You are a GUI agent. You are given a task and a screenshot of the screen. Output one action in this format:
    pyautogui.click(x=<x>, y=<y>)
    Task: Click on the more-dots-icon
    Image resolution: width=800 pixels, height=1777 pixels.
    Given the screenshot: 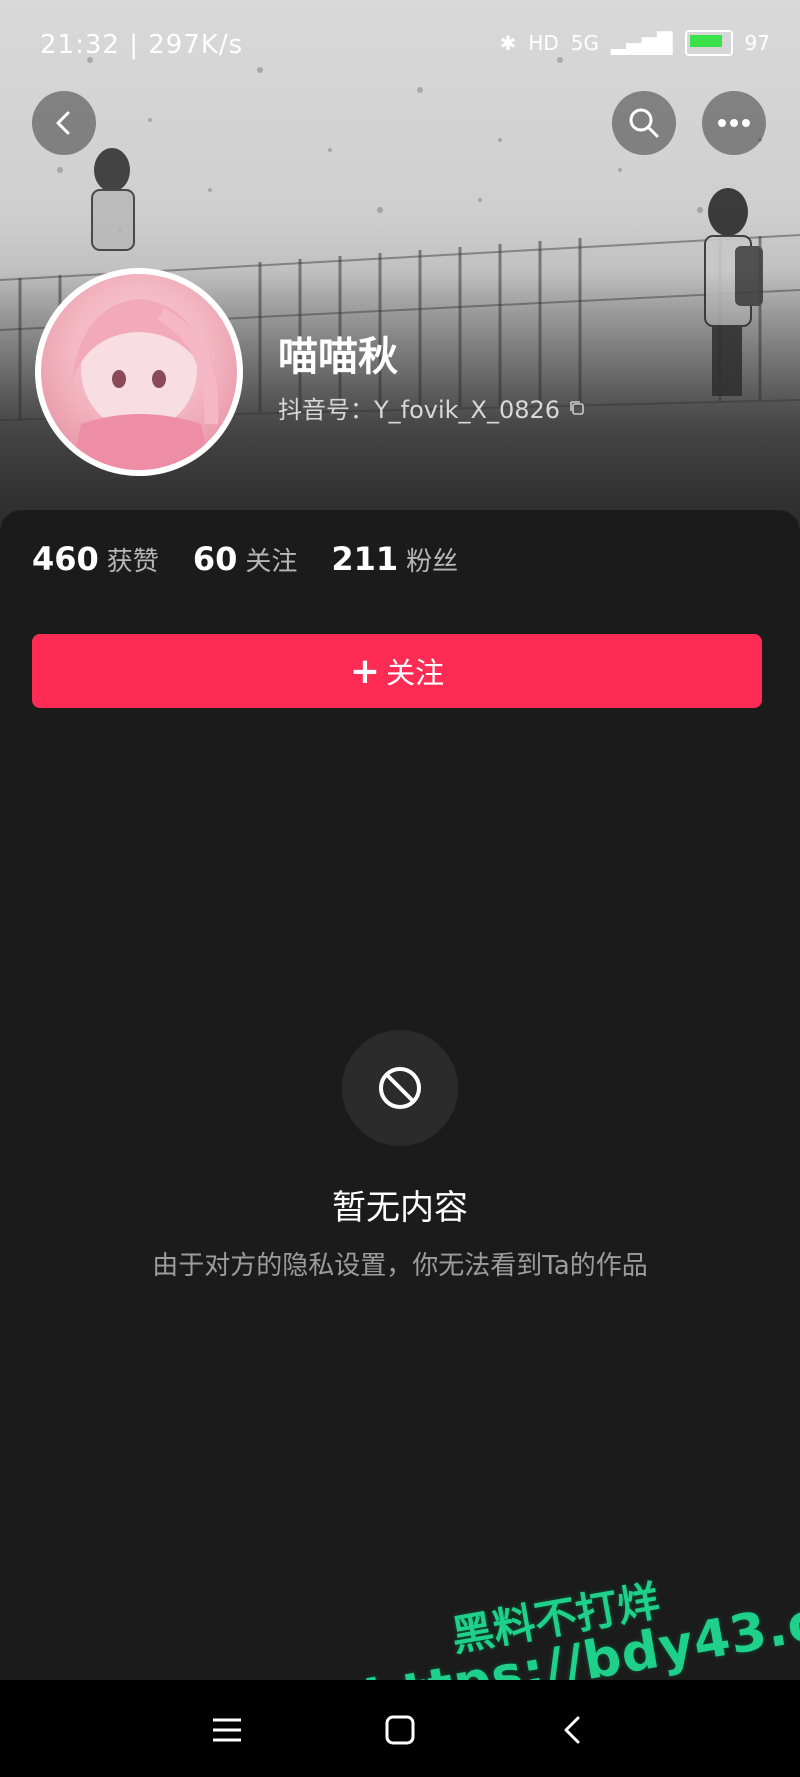 What is the action you would take?
    pyautogui.click(x=734, y=123)
    